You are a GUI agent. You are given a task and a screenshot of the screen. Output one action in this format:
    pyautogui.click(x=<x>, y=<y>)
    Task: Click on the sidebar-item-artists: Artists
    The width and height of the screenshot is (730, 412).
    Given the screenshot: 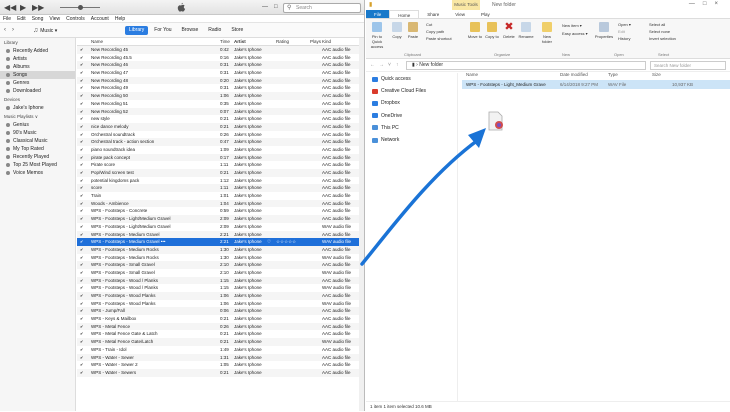 What is the action you would take?
    pyautogui.click(x=37, y=59)
    